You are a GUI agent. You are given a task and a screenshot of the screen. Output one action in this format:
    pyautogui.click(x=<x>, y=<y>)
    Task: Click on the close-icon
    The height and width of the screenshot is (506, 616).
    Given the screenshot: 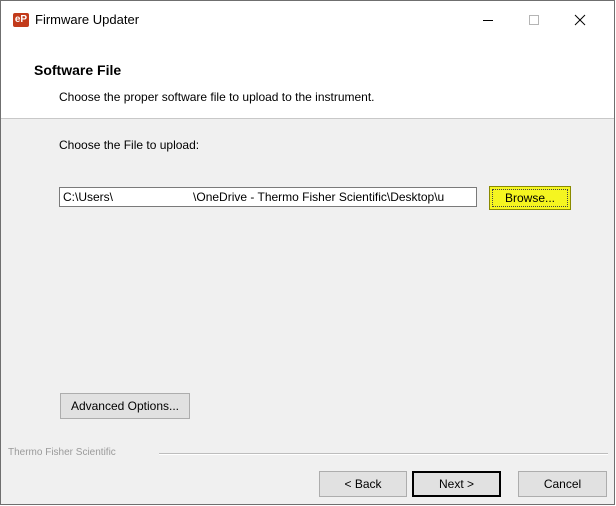 What is the action you would take?
    pyautogui.click(x=580, y=19)
    